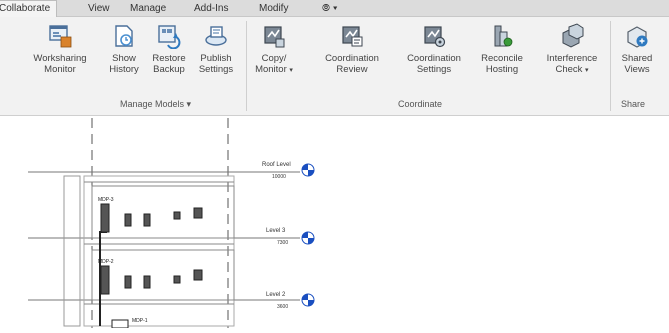 Image resolution: width=669 pixels, height=333 pixels. Describe the element at coordinates (60, 49) in the screenshot. I see `worksharing-monitor-button: Worksharing Monitor` at that location.